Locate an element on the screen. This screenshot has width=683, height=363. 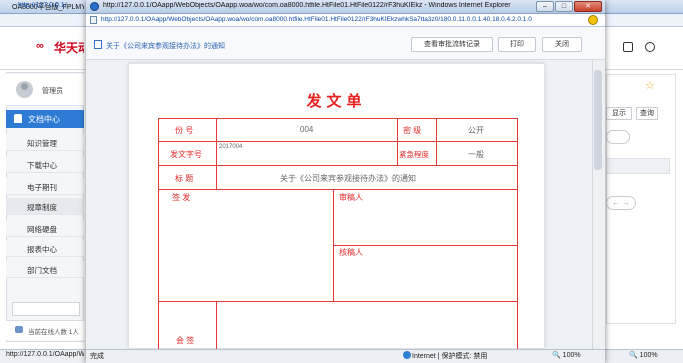
value-number: 004 is located at coordinates (307, 129).